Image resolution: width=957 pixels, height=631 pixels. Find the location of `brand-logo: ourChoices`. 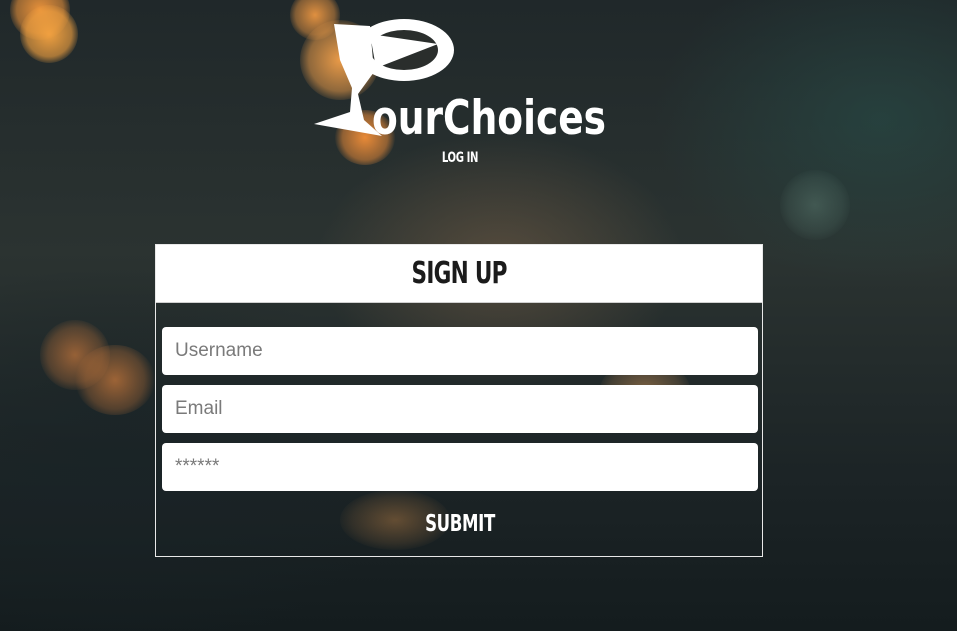

brand-logo: ourChoices is located at coordinates (462, 78).